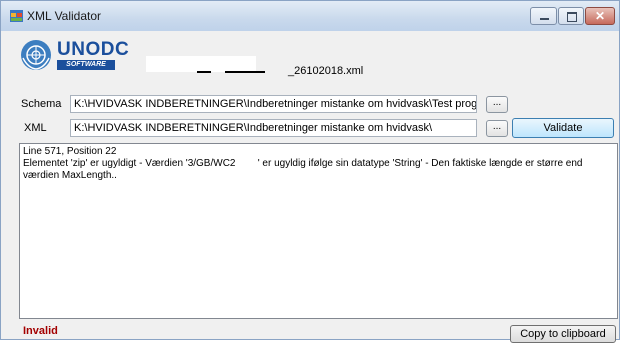 This screenshot has width=620, height=343. Describe the element at coordinates (310, 16) in the screenshot. I see `title-bar: XML Validator ✕` at that location.